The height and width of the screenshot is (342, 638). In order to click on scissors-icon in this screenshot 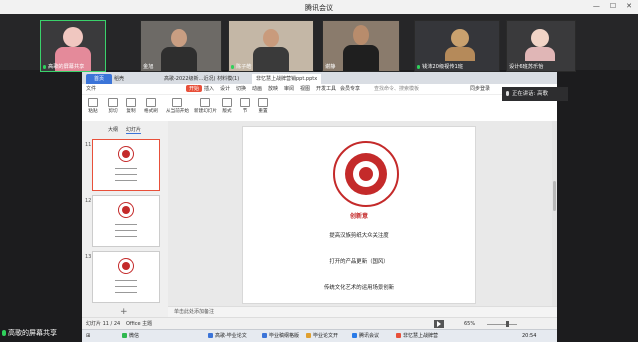, I will do `click(113, 102)`.